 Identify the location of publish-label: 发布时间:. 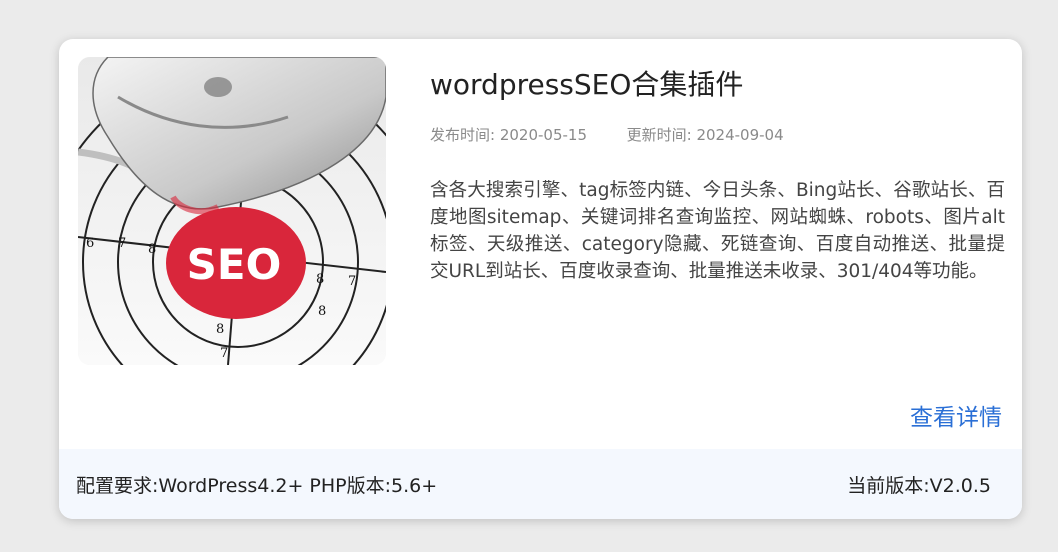
(463, 135).